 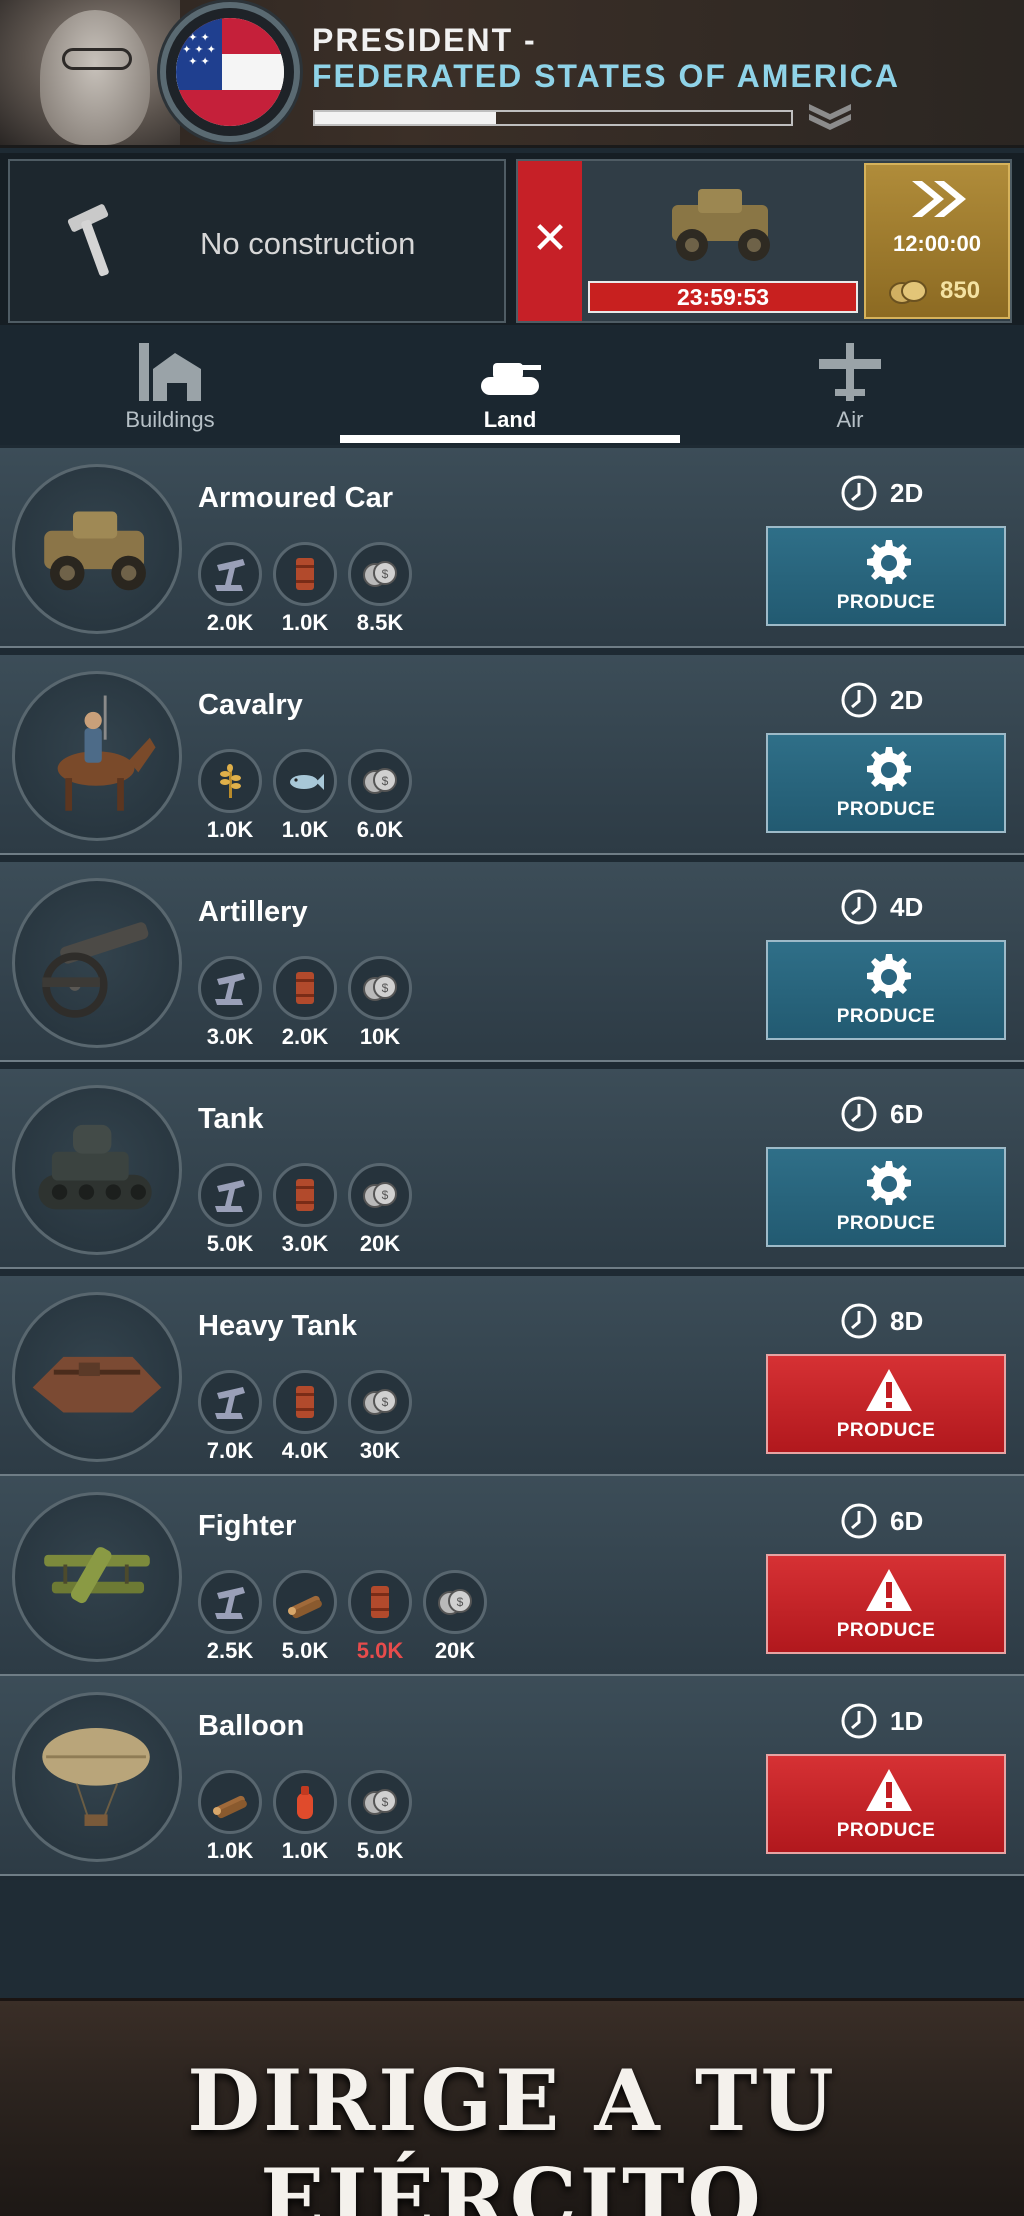 What do you see at coordinates (512, 1939) in the screenshot?
I see `list-empty-area` at bounding box center [512, 1939].